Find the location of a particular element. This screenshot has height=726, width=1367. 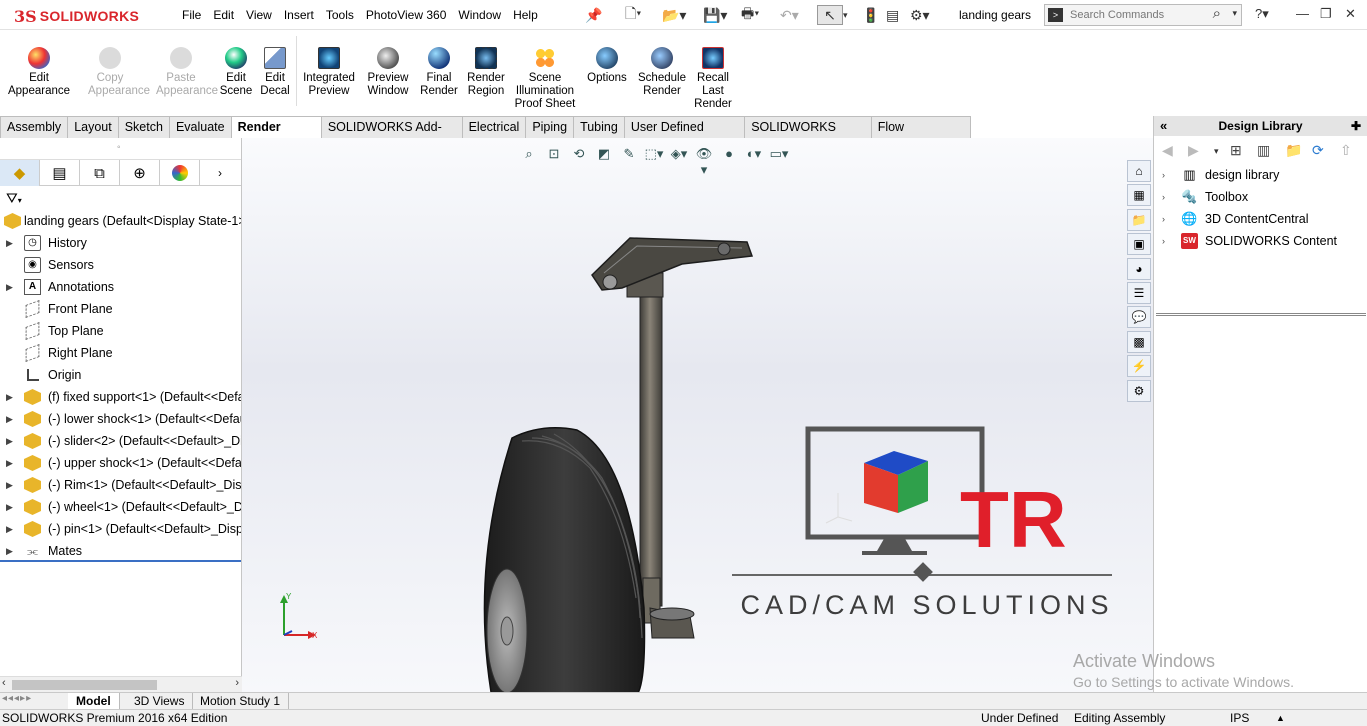

tab-solidworks-addins: SOLIDWORKS Add-Ins is located at coordinates (391, 135).